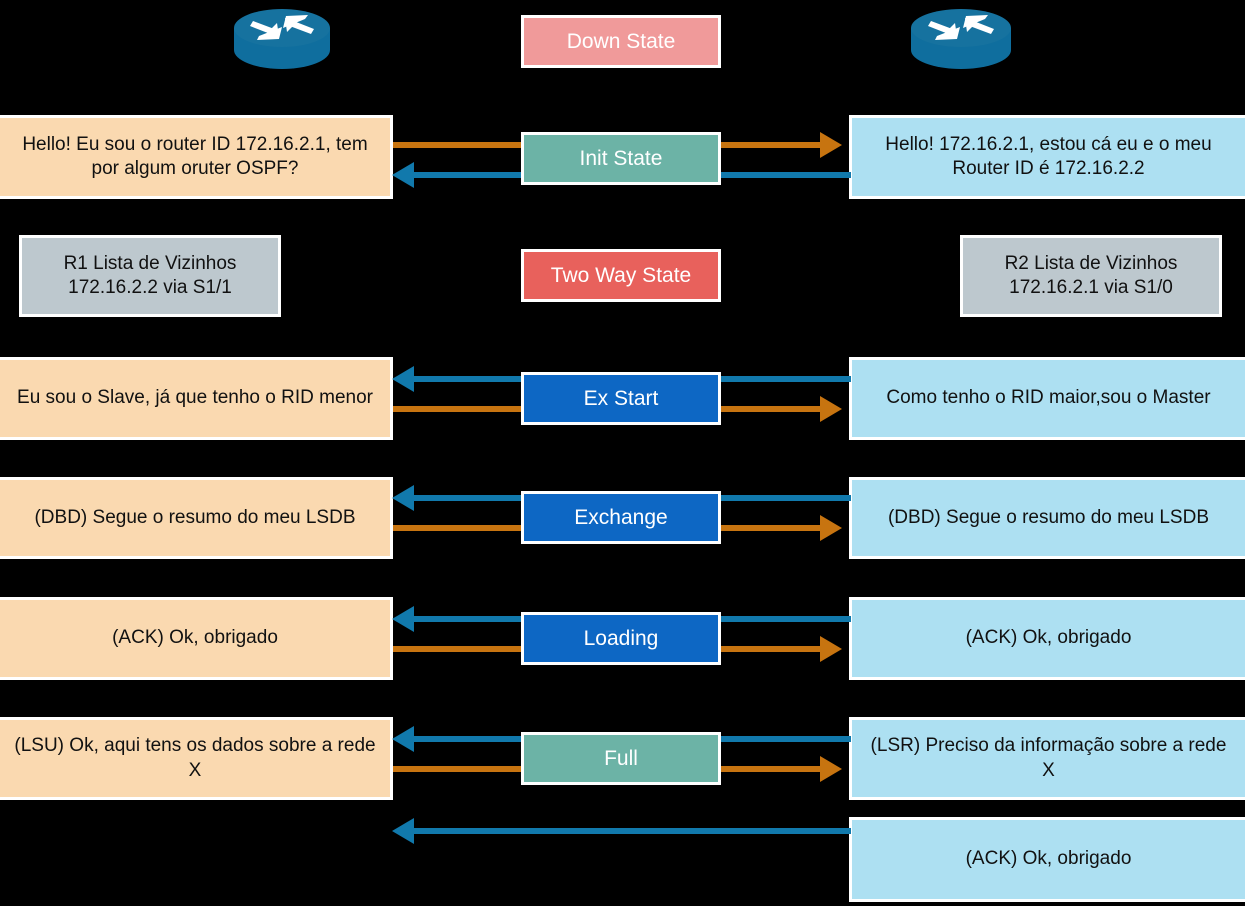 Image resolution: width=1245 pixels, height=906 pixels. I want to click on arrow-init-blue-left-segment, so click(469, 175).